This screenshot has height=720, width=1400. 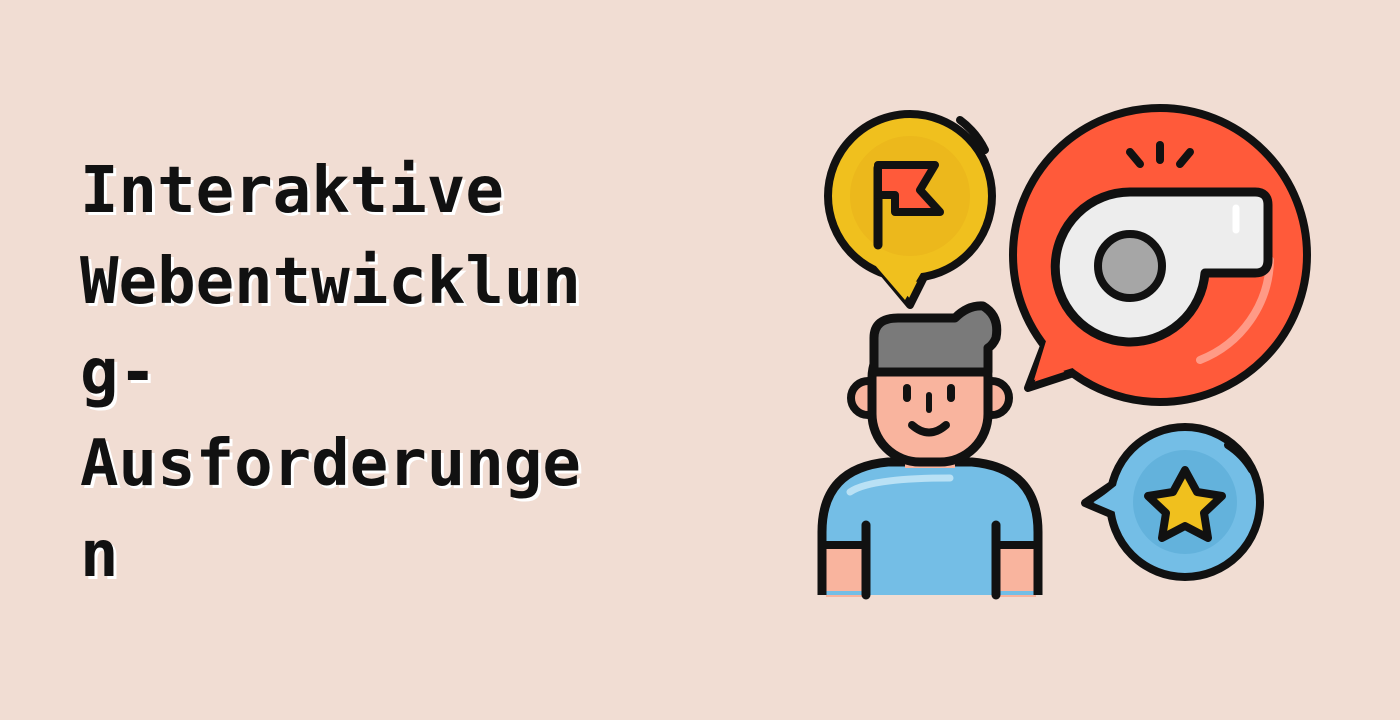 I want to click on whistle-bubble-icon, so click(x=1160, y=255).